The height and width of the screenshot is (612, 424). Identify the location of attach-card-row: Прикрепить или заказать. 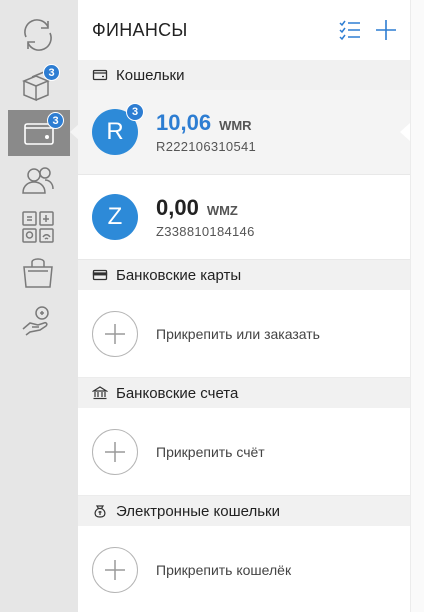
(244, 334).